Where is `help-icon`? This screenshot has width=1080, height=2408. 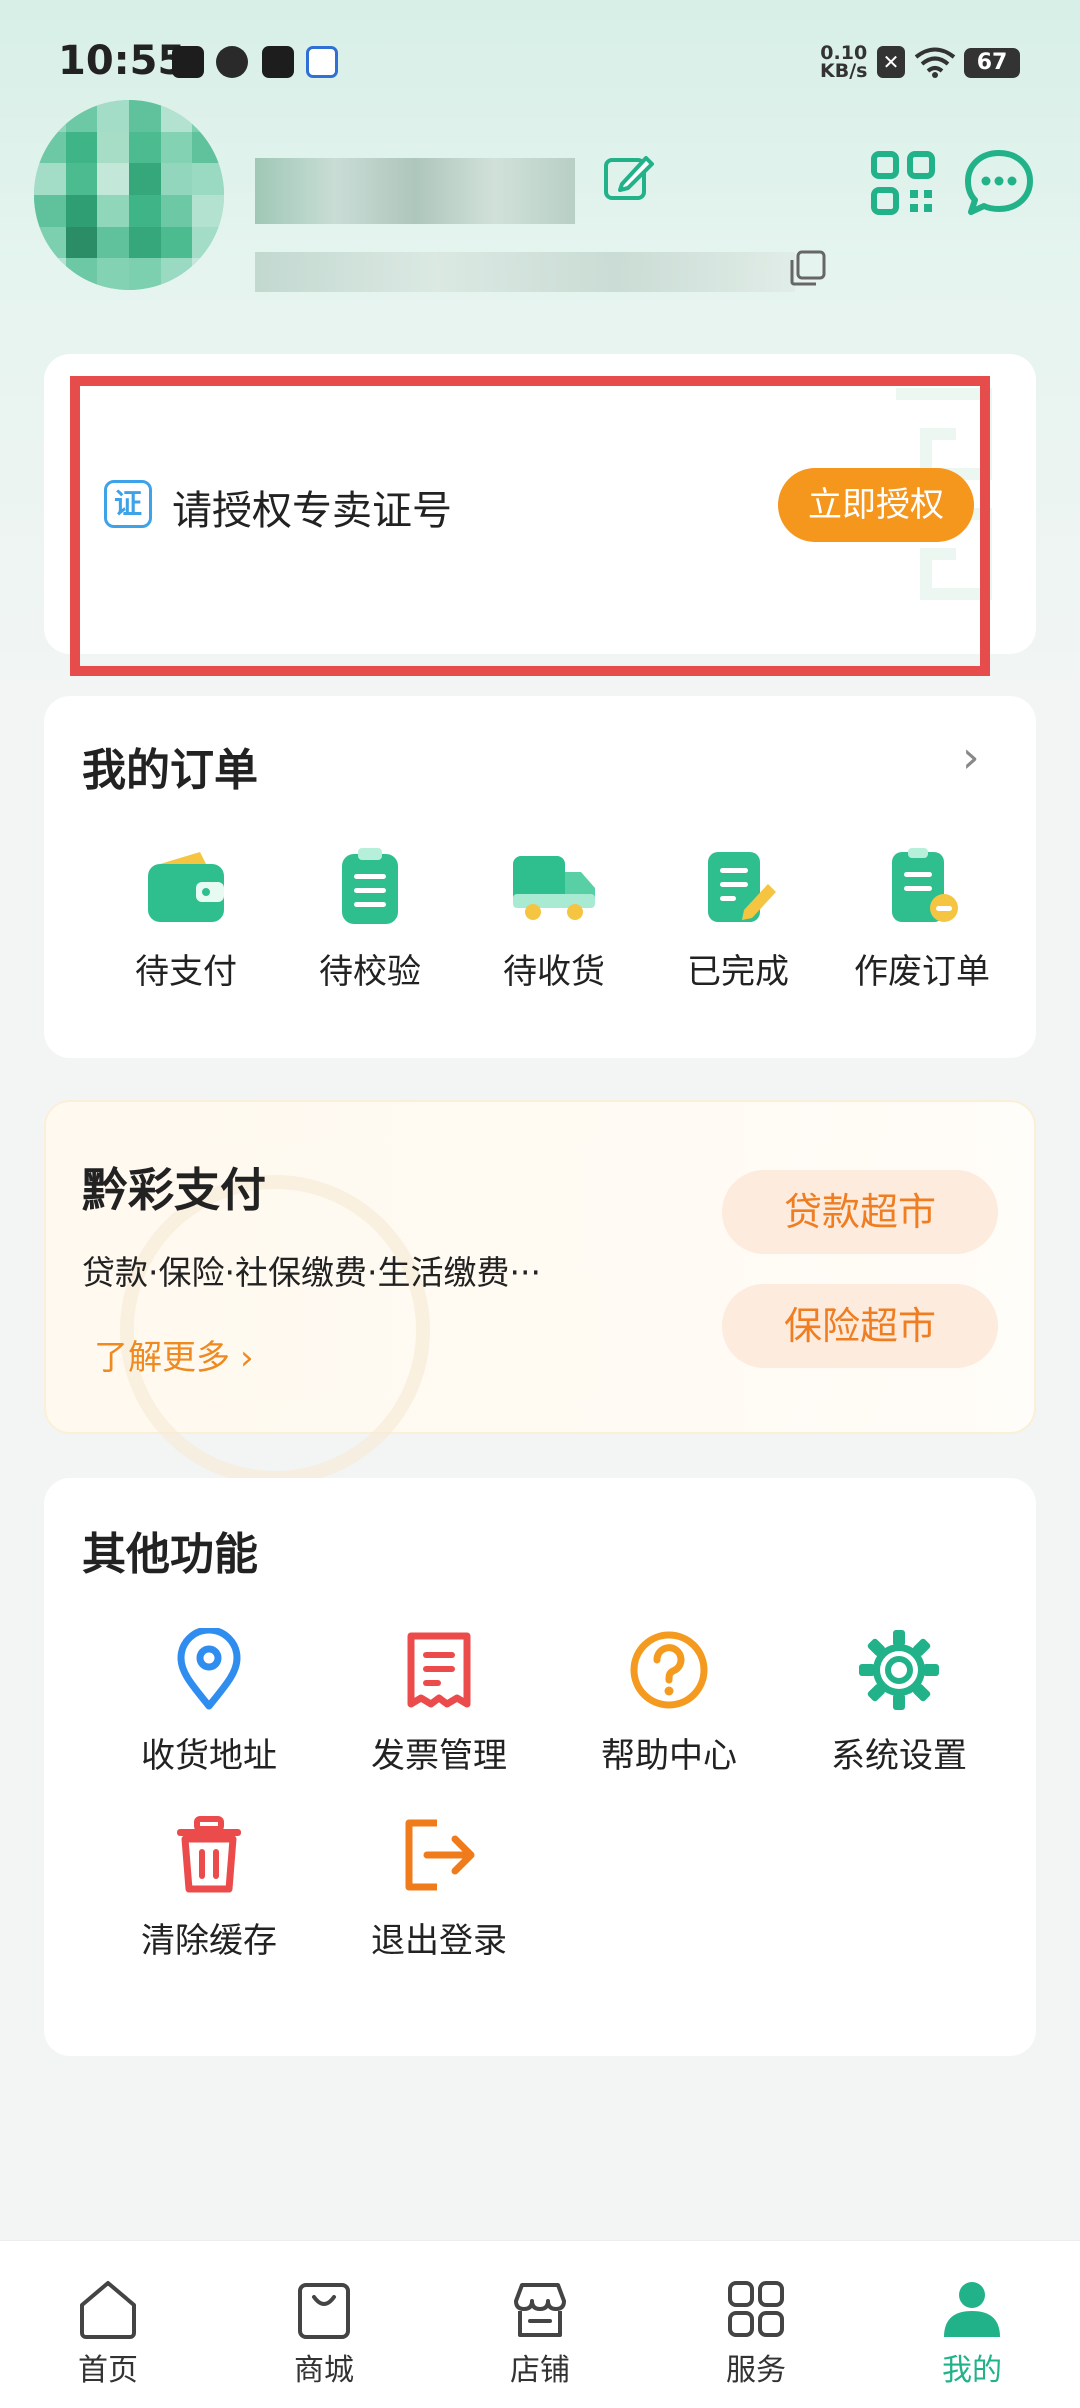 help-icon is located at coordinates (669, 1670).